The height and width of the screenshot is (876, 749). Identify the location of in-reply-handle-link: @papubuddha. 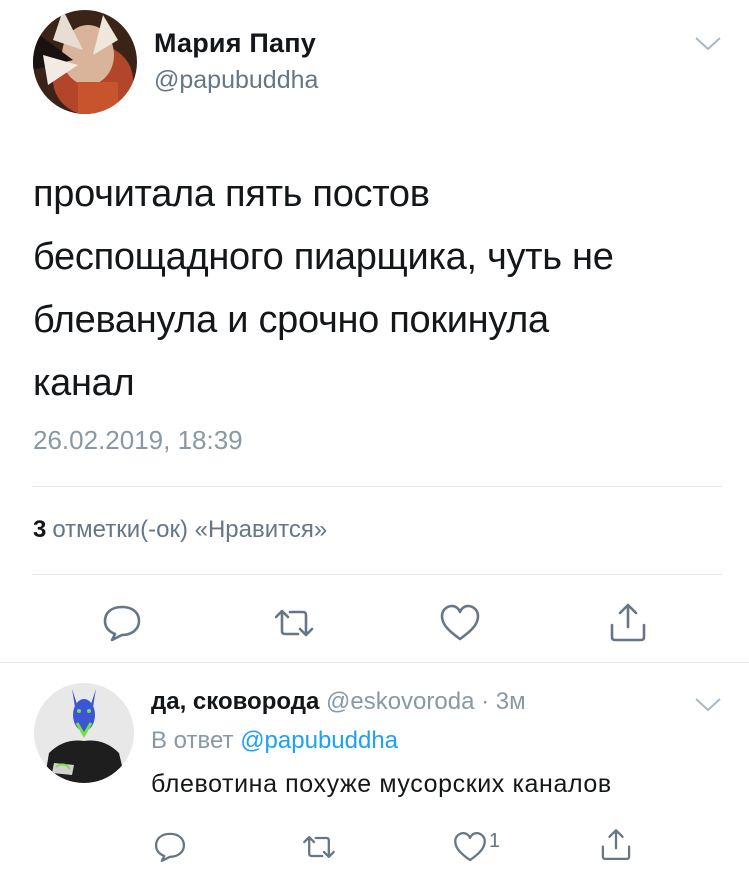
(319, 740).